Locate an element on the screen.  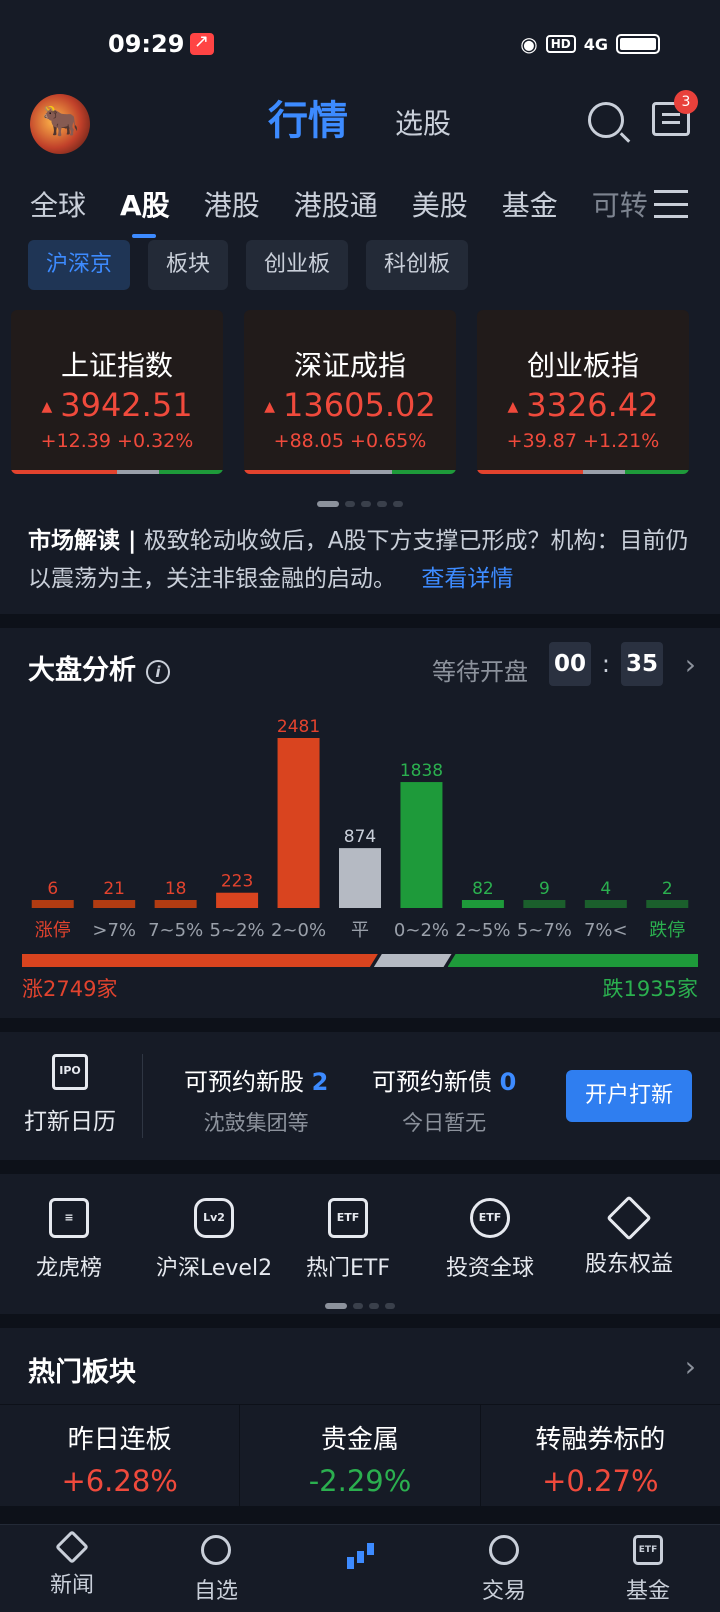
index-price: ▲ 13605.02 is located at coordinates (350, 405).